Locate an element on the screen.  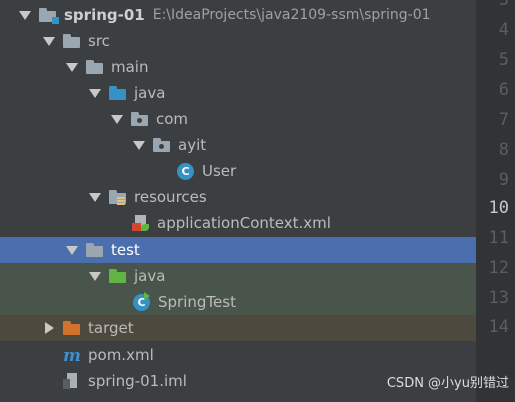
node-label: ayit is located at coordinates (192, 145).